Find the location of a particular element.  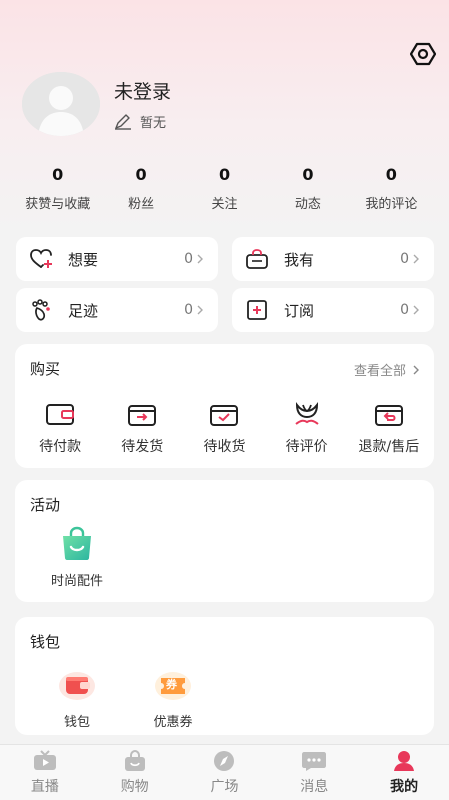

settings-hex-icon is located at coordinates (423, 54).